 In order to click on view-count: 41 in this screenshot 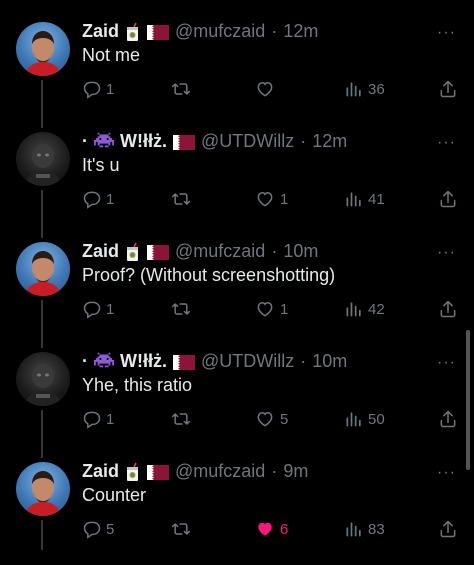, I will do `click(376, 199)`.